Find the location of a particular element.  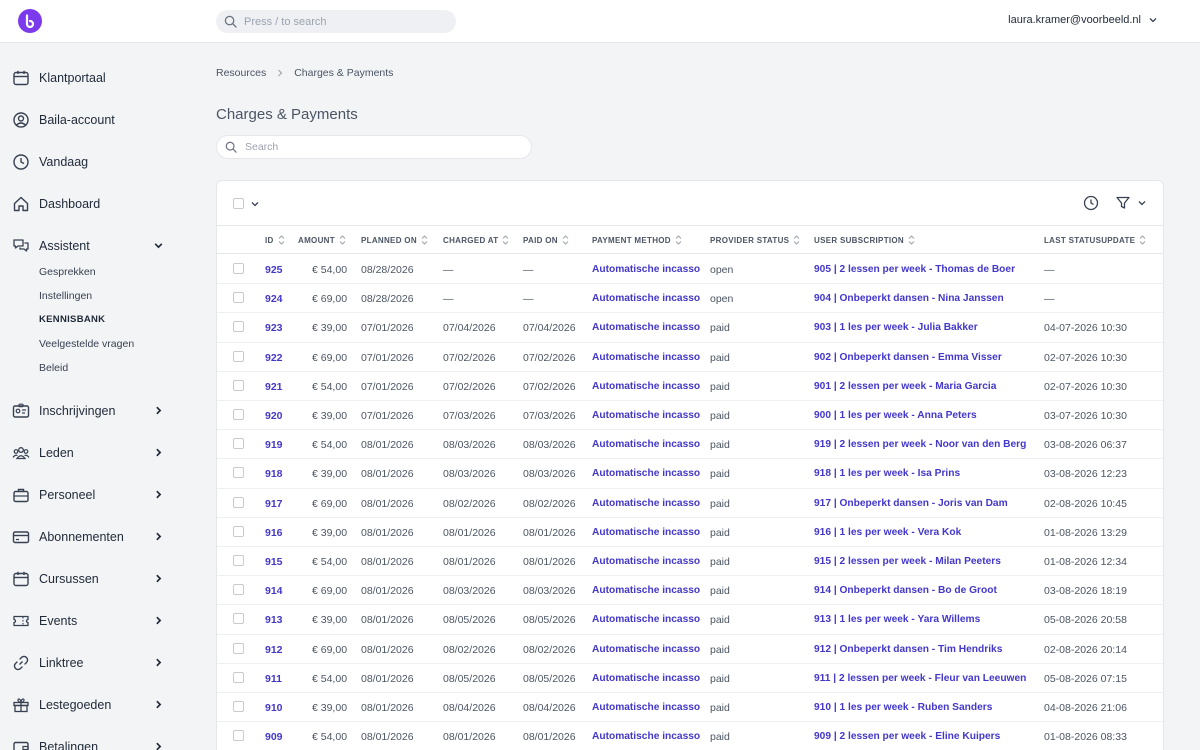

cell-user-subscription: 910 | 1 les per week - Ruben Sanders is located at coordinates (903, 707).